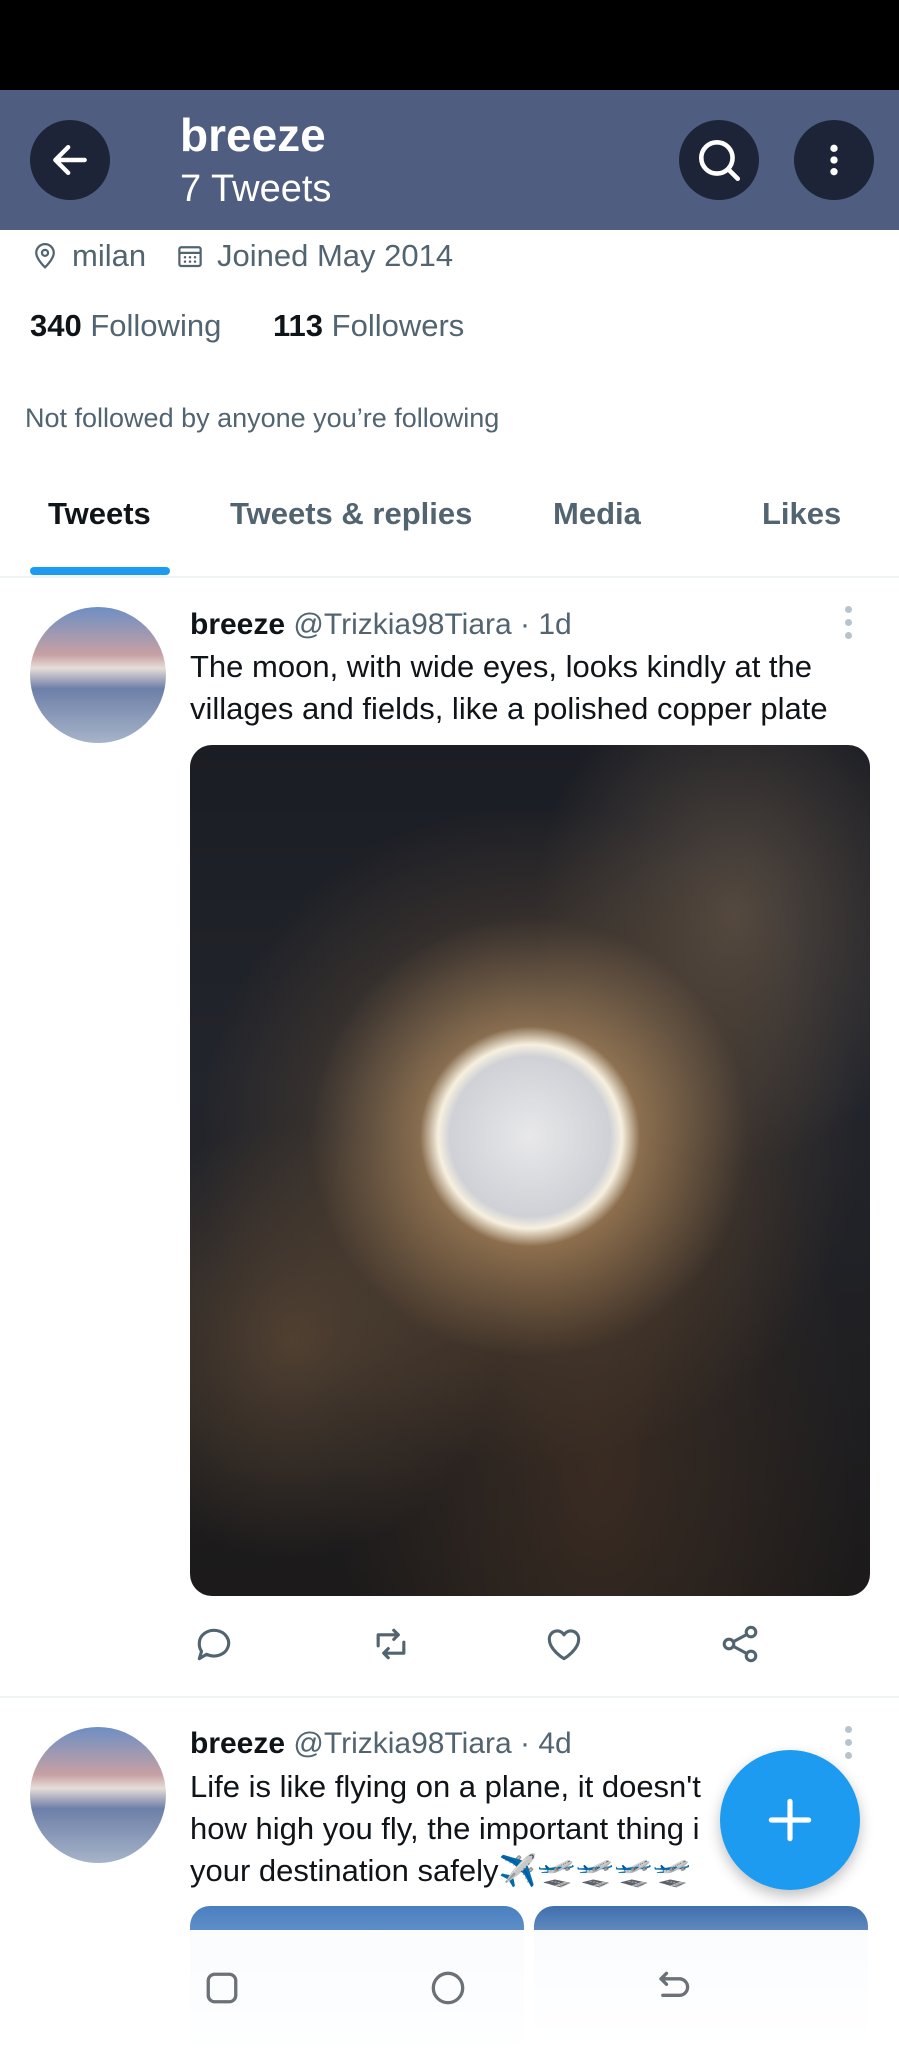 The width and height of the screenshot is (899, 2048). I want to click on back-arrow-icon, so click(70, 160).